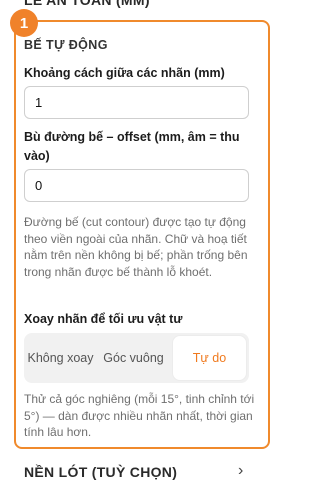 The image size is (320, 484). I want to click on rotation-option-none: Không xoay, so click(60, 358).